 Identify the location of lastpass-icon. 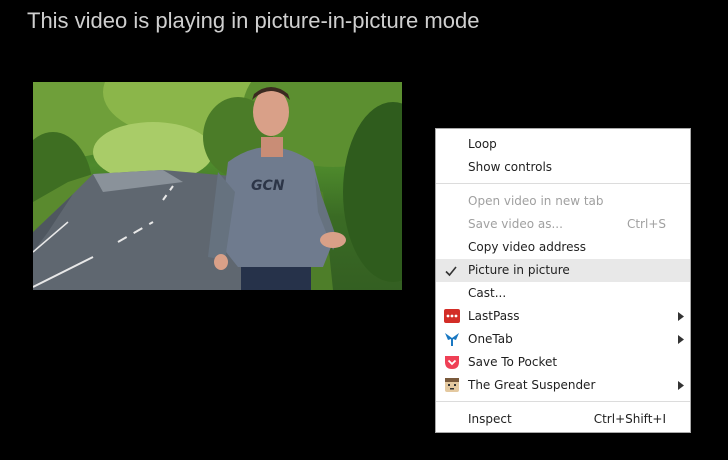
(452, 316).